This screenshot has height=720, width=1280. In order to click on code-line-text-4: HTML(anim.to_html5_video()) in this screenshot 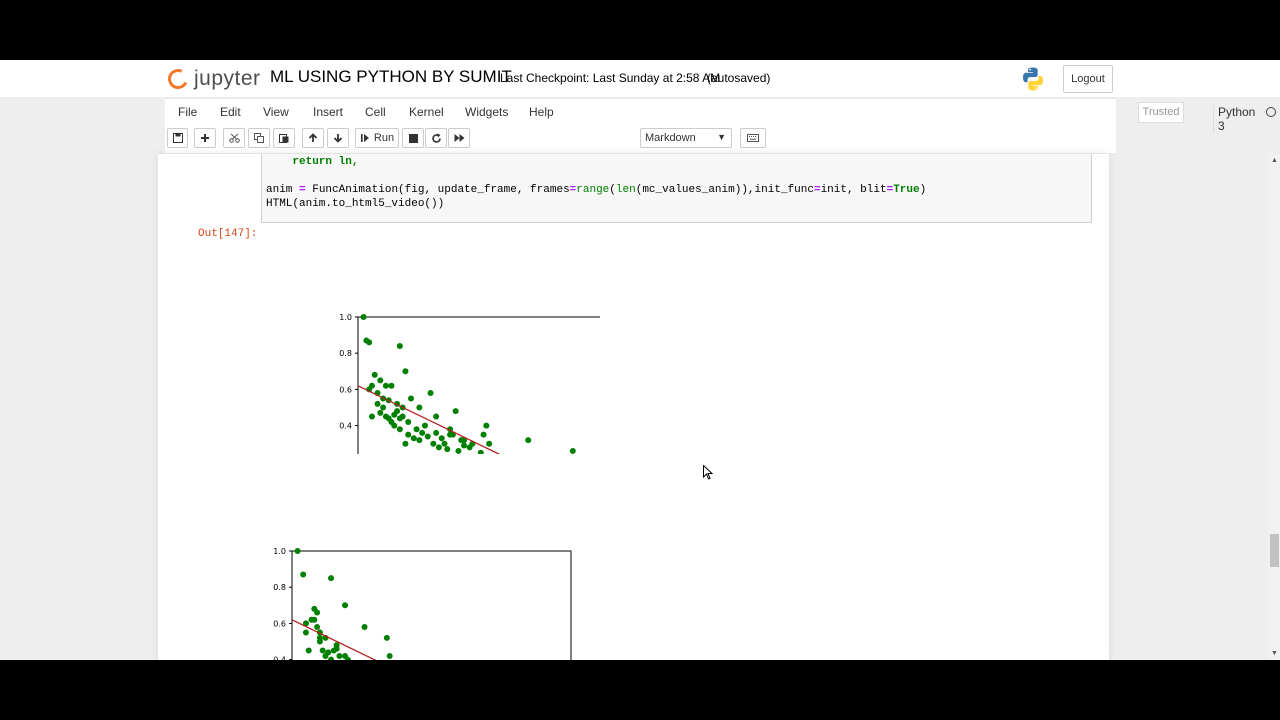, I will do `click(355, 204)`.